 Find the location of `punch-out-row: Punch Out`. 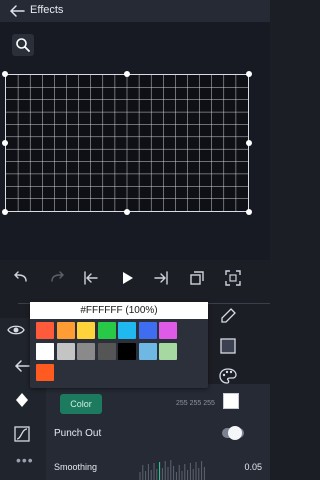

punch-out-row: Punch Out is located at coordinates (159, 434).